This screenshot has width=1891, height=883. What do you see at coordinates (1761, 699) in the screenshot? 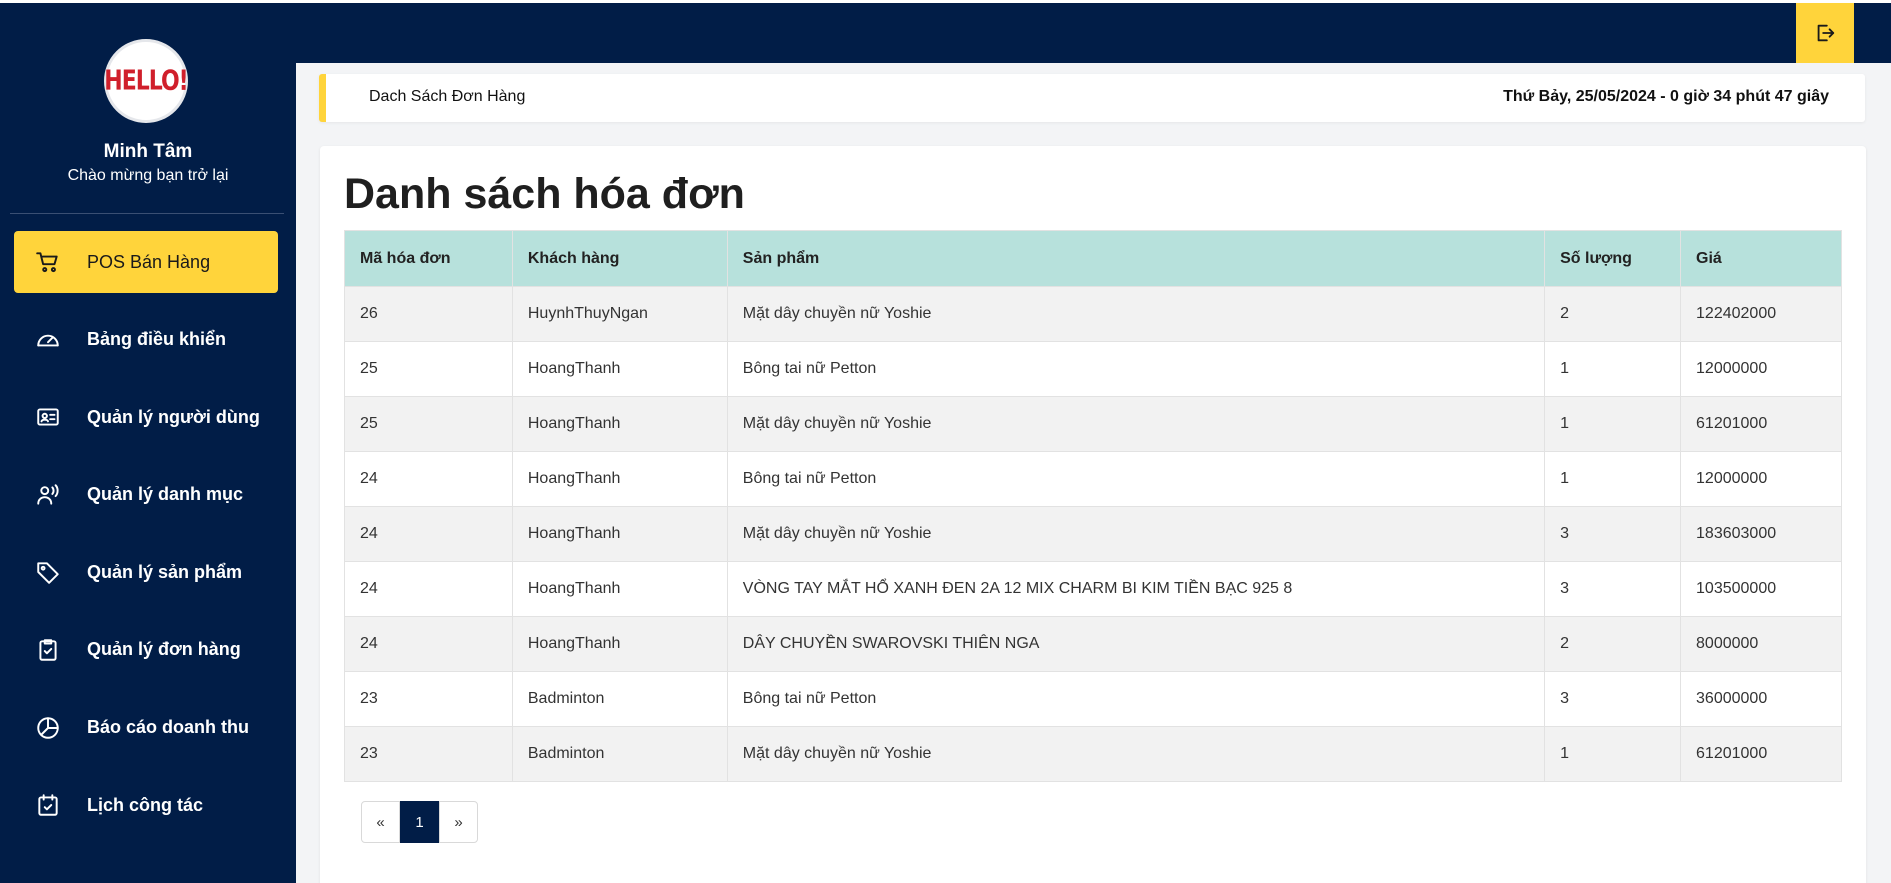
I see `cell-price: 36000000` at bounding box center [1761, 699].